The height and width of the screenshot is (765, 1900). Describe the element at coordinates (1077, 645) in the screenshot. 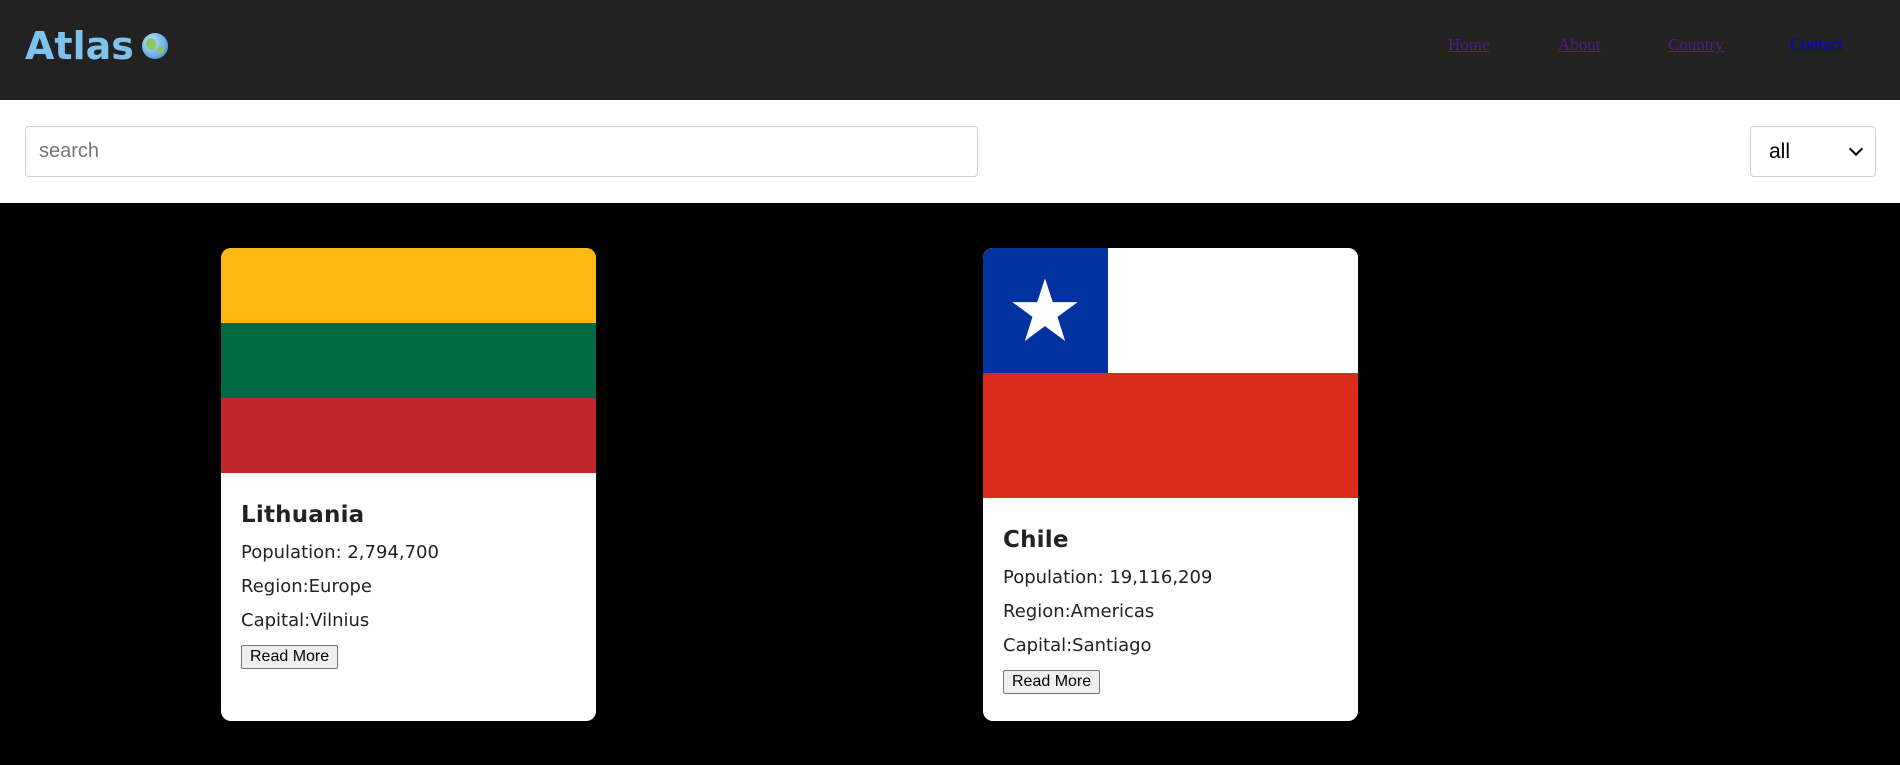

I see `country-capital: Capital:Santiago` at that location.